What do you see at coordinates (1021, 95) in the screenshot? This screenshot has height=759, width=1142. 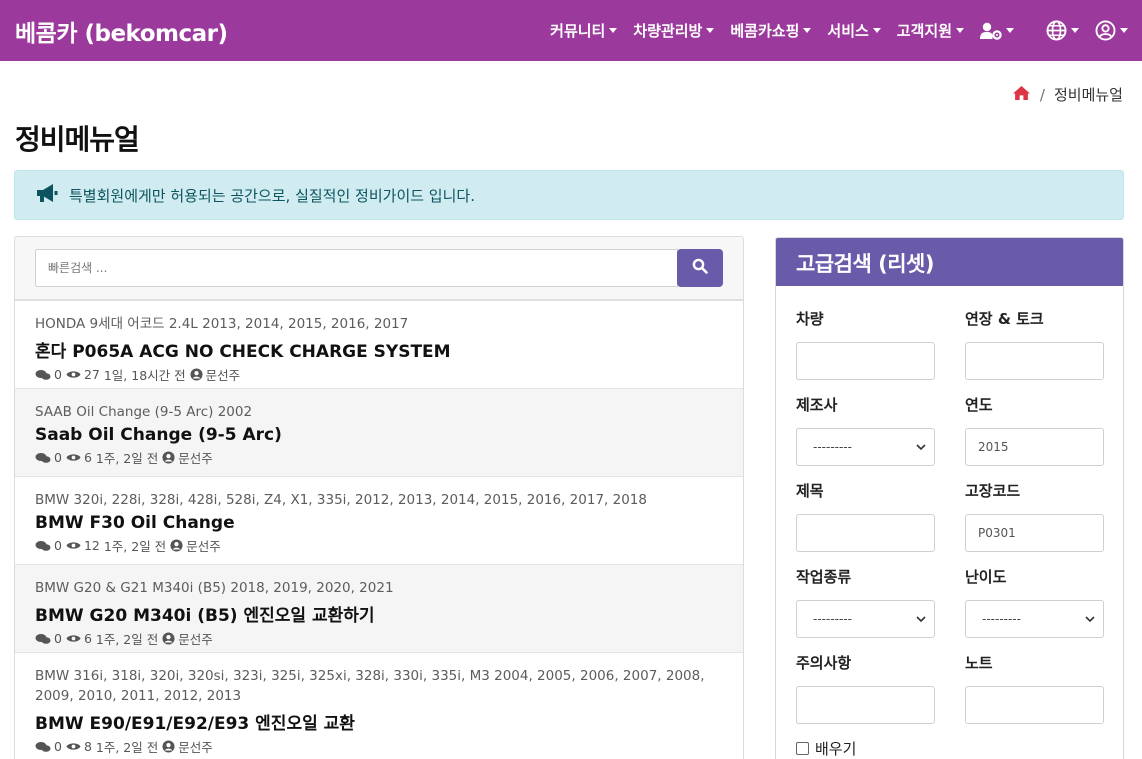 I see `home-icon` at bounding box center [1021, 95].